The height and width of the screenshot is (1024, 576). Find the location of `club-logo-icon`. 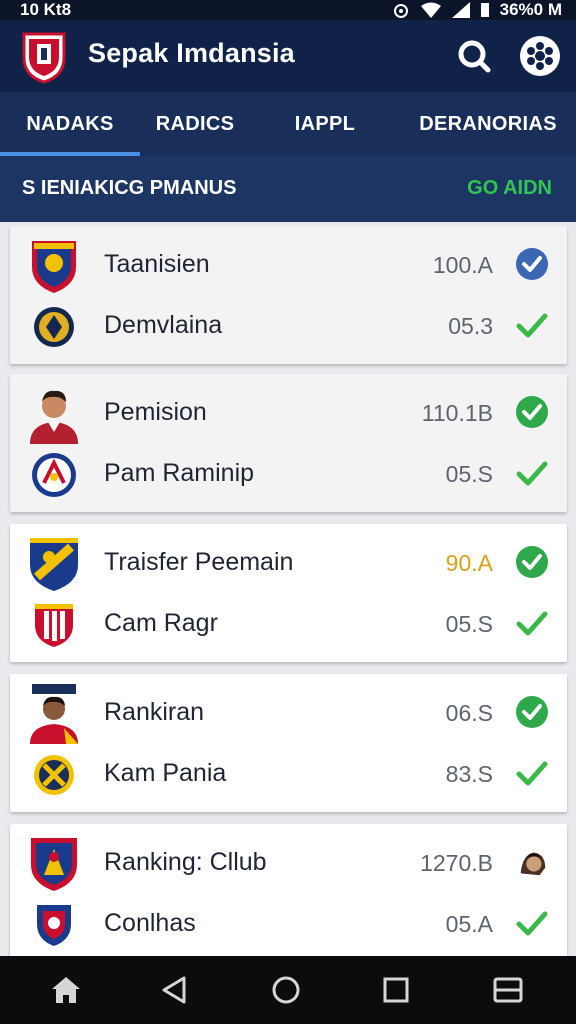

club-logo-icon is located at coordinates (44, 57).